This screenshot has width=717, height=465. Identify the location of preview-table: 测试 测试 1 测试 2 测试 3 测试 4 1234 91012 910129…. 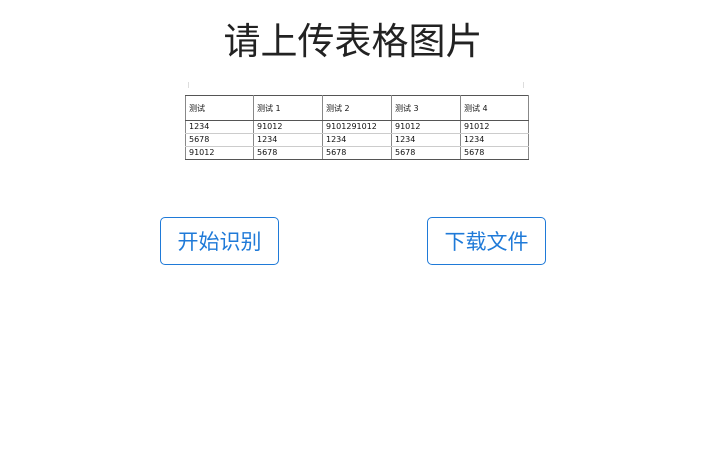
(357, 127).